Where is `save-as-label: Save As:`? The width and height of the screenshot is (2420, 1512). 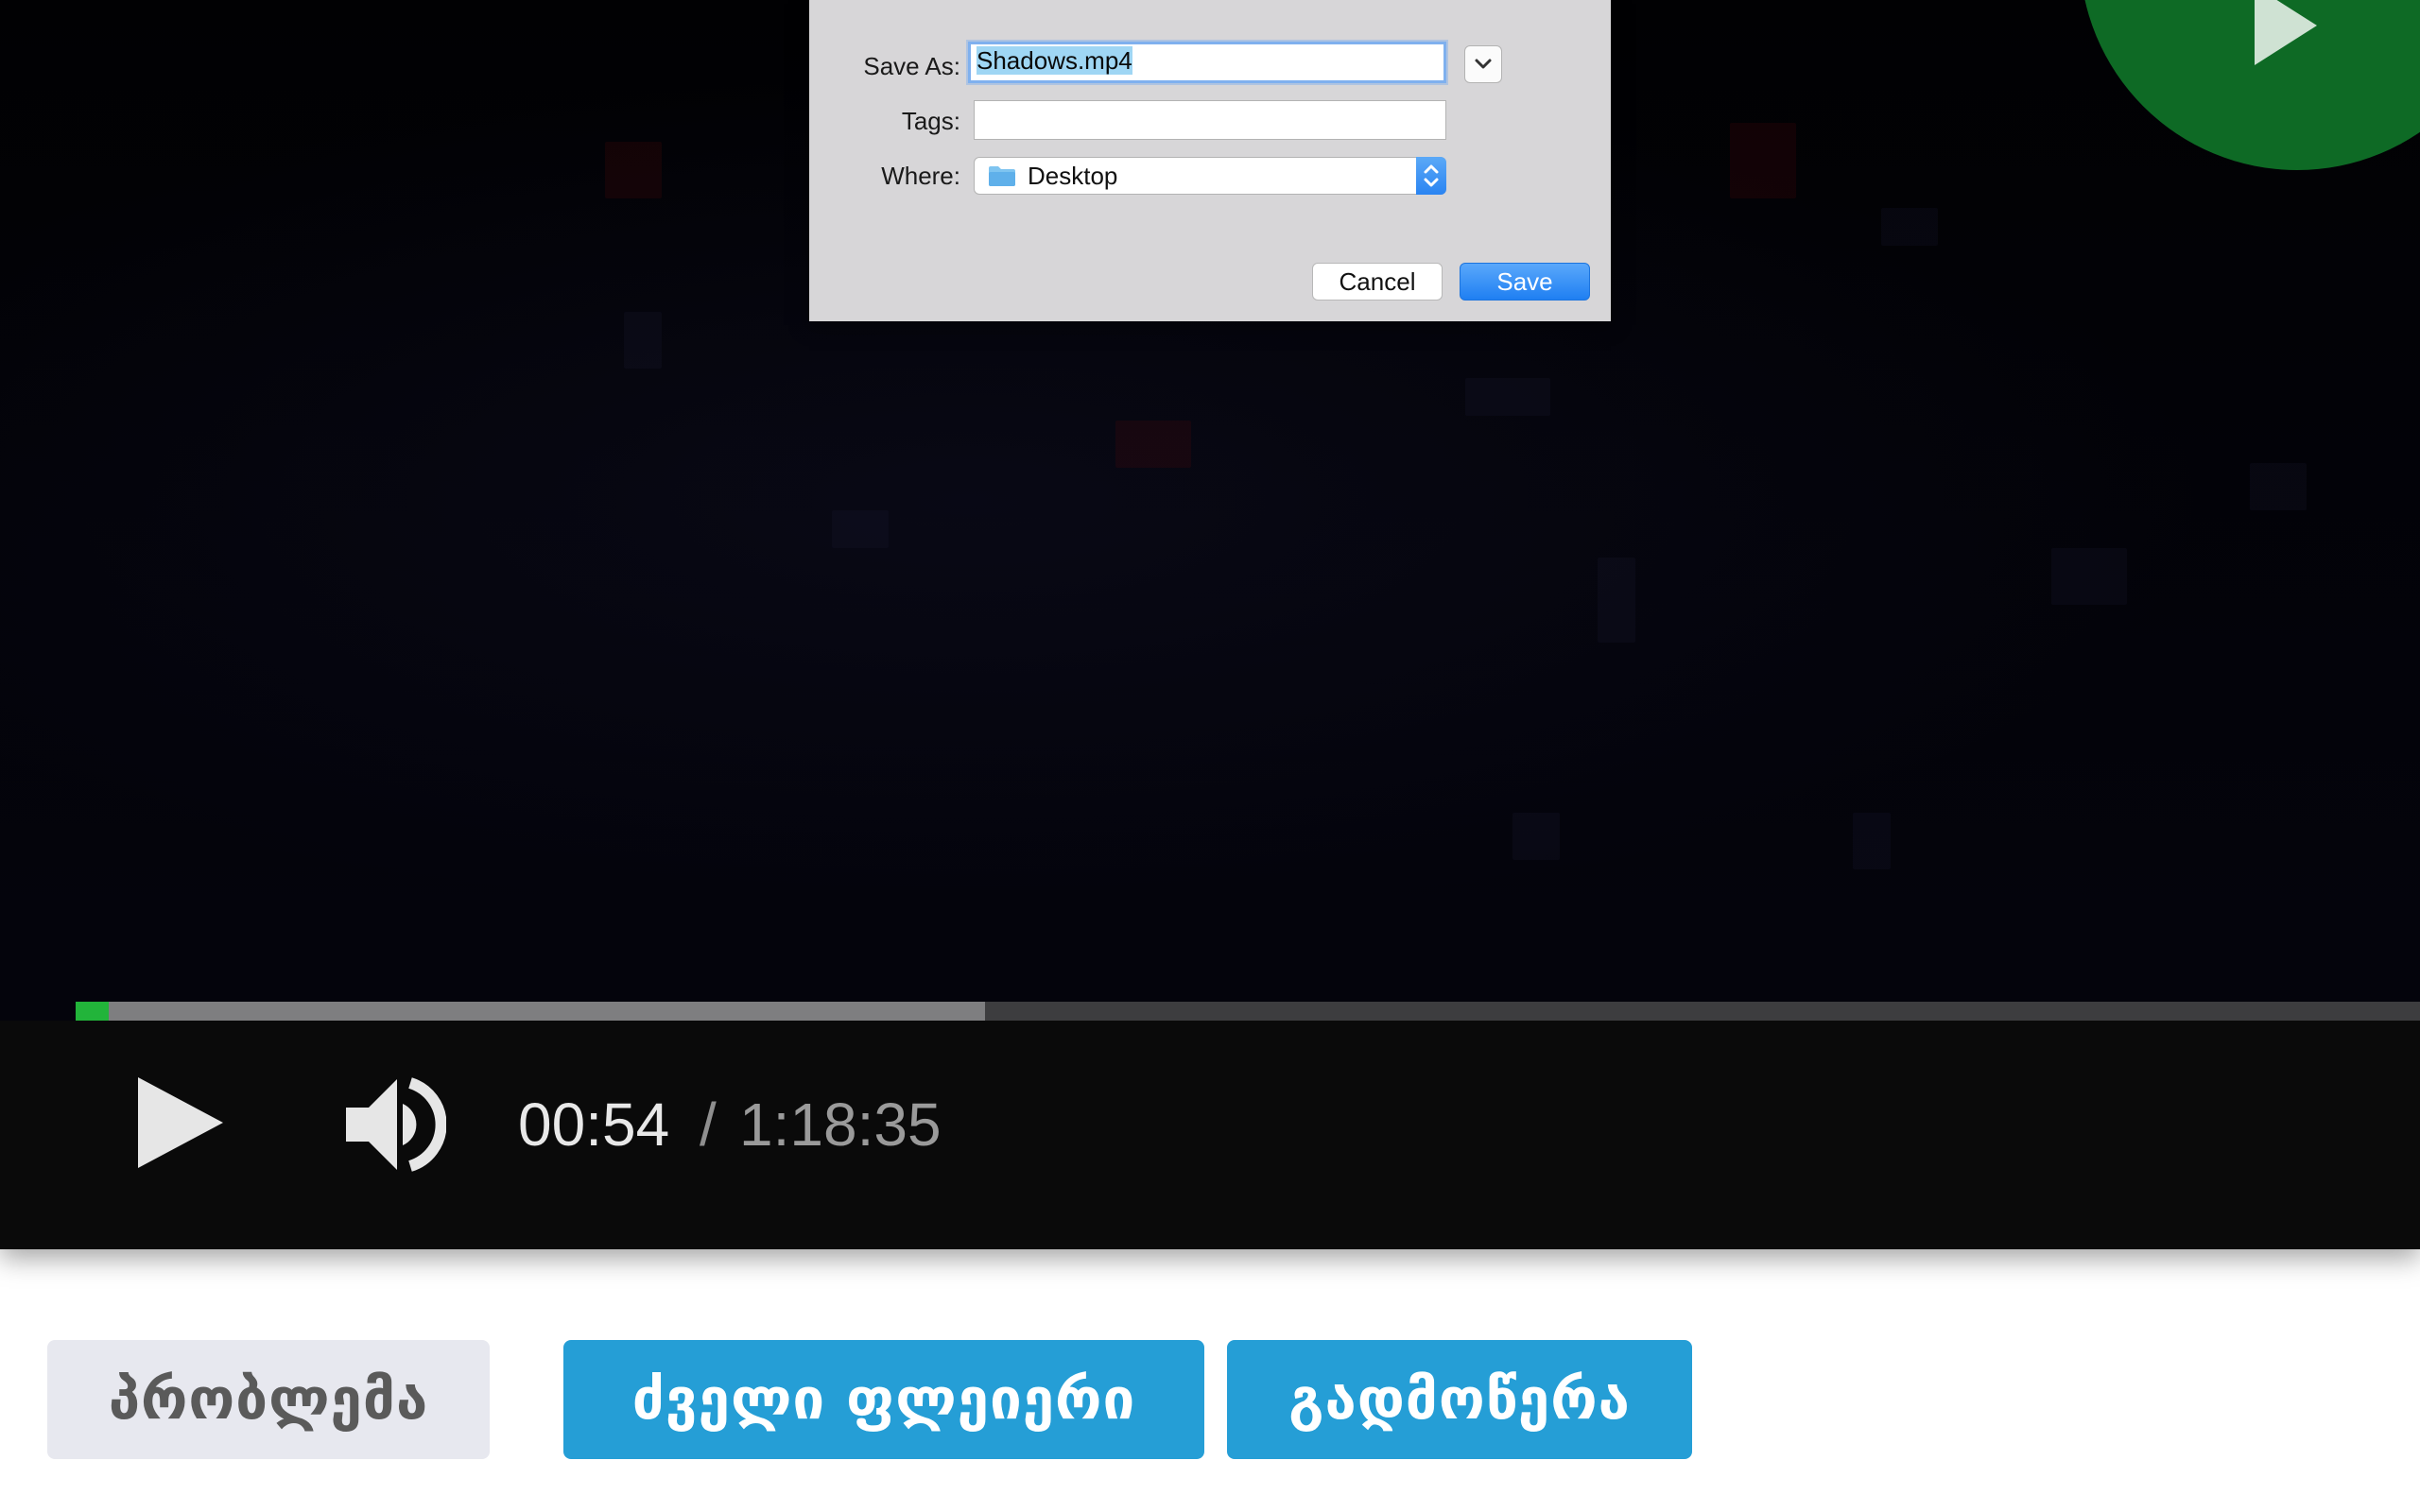
save-as-label: Save As: is located at coordinates (911, 66).